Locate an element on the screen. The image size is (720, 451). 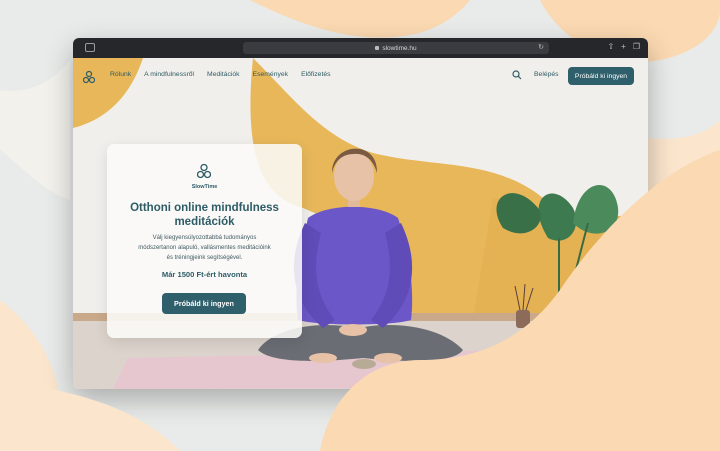
hero-price: Már 1500 Ft-ért havonta is located at coordinates (204, 274).